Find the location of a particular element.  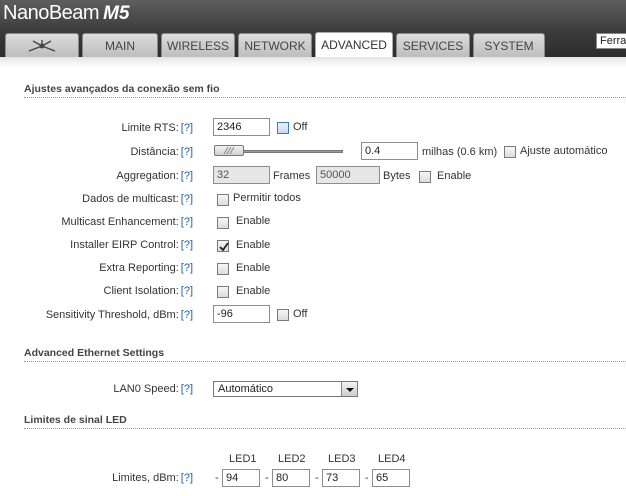

lan0-label-row: LAN0 Speed: [?] is located at coordinates (96, 389).